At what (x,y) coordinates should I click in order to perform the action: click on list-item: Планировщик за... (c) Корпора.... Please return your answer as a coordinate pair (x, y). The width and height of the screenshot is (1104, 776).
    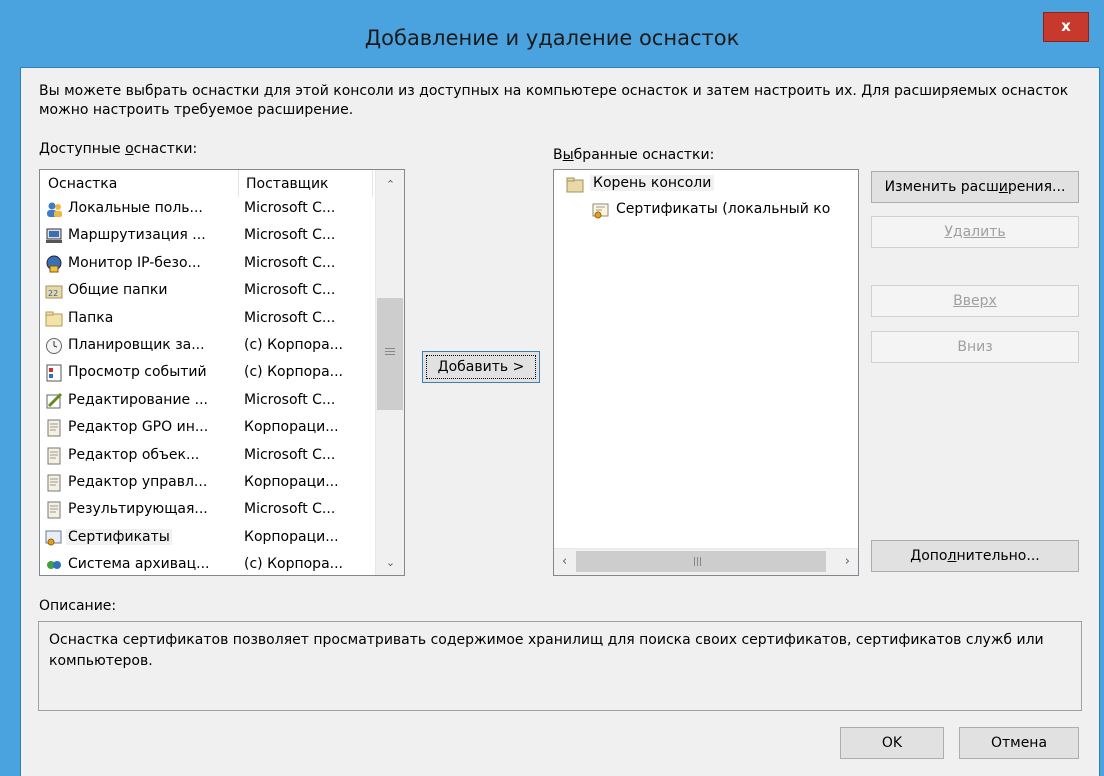
    Looking at the image, I should click on (205, 346).